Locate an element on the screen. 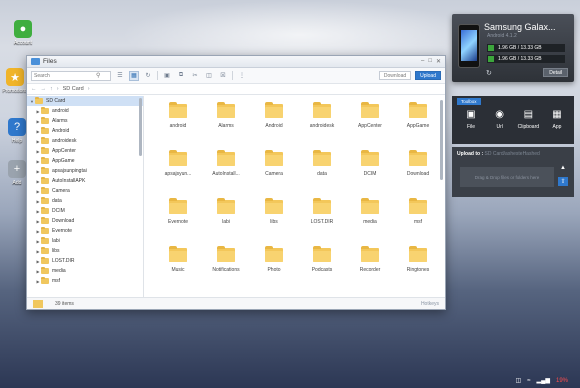 The image size is (580, 388). new-folder-icon: ▣ is located at coordinates (167, 76).